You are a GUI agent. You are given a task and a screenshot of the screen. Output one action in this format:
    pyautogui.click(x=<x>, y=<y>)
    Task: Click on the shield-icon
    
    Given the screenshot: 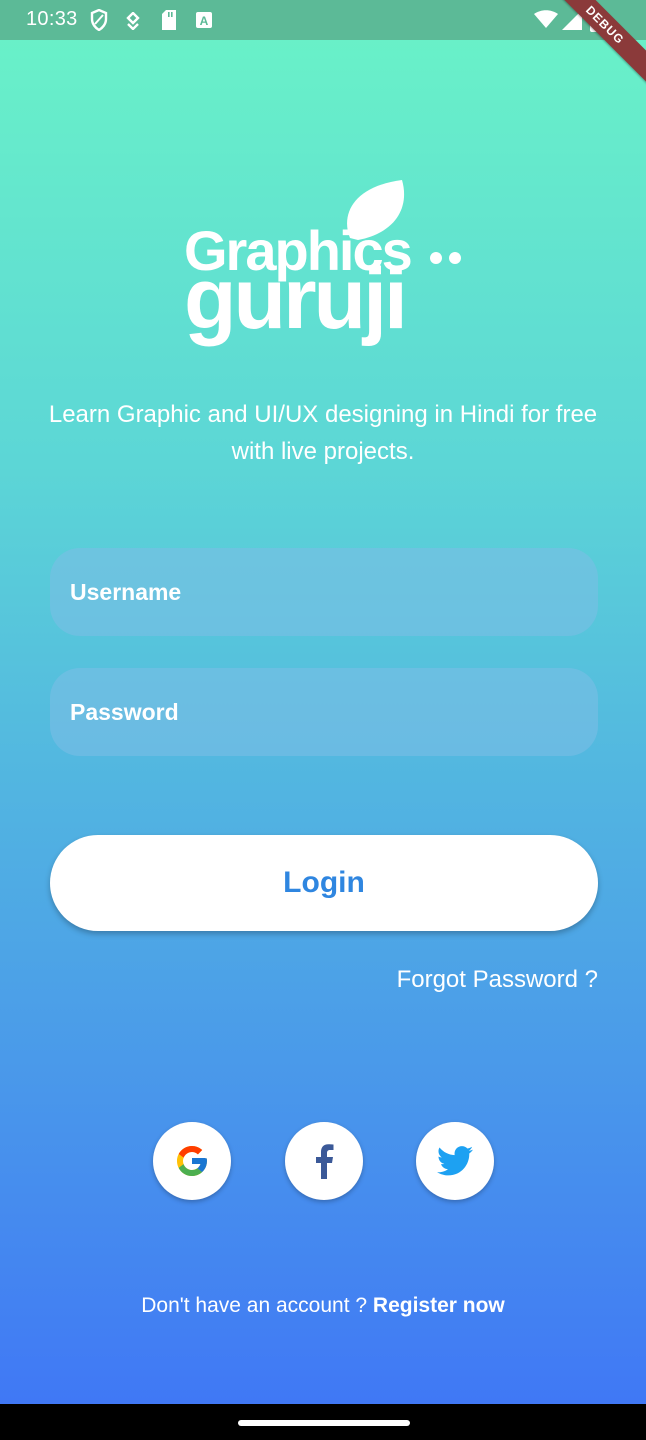 What is the action you would take?
    pyautogui.click(x=99, y=20)
    